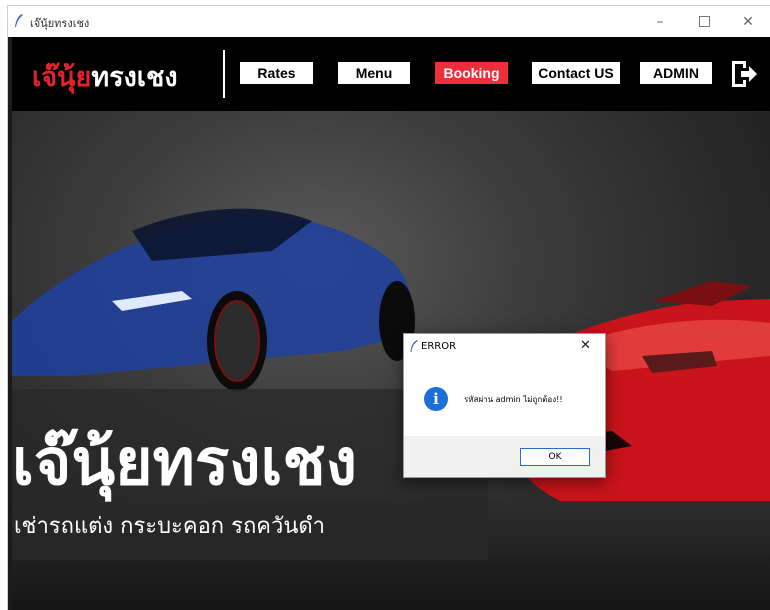 This screenshot has height=610, width=770. I want to click on error-dialog: ERROR ✕ i รหัสผ่าน admin ไม่ถูกต้อง!! OK, so click(504, 405).